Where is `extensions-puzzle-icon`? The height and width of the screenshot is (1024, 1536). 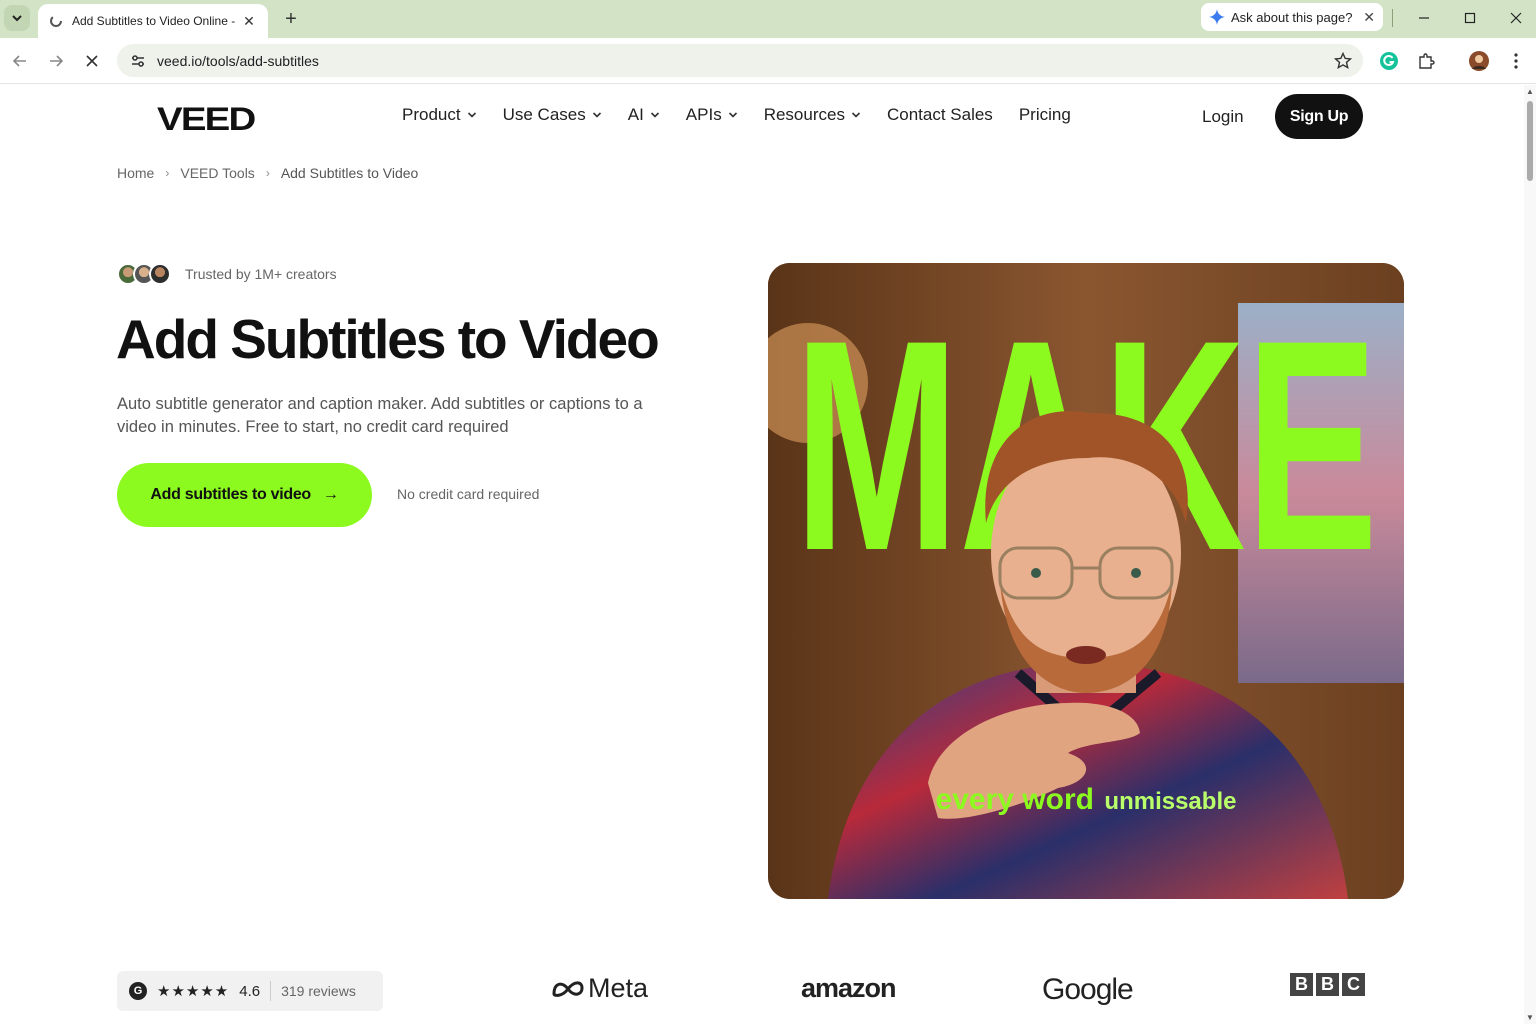 extensions-puzzle-icon is located at coordinates (1426, 61).